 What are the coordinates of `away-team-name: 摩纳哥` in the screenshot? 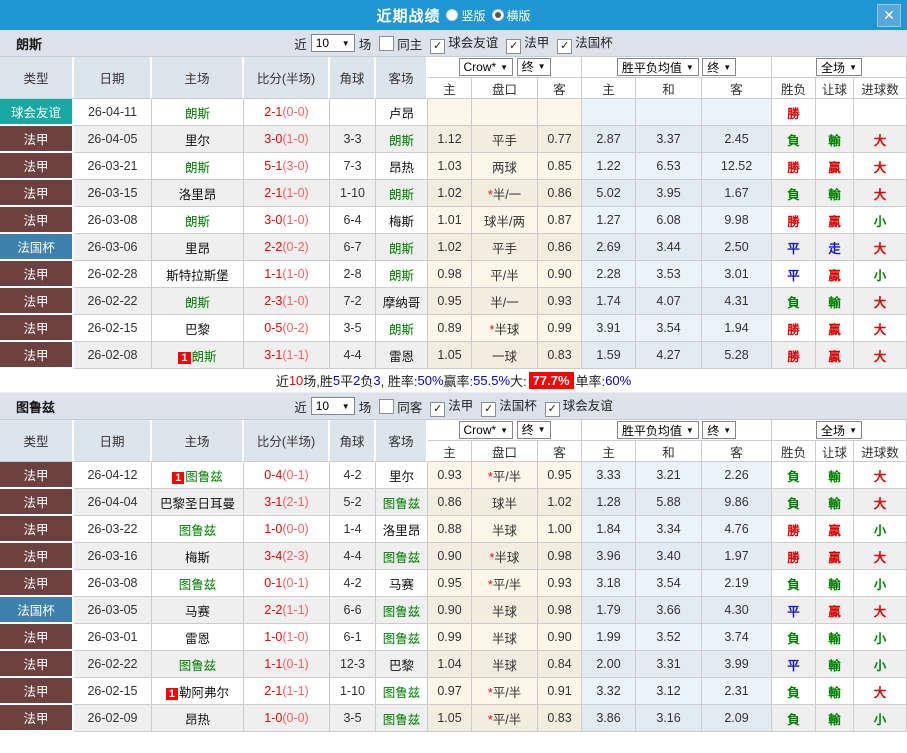 It's located at (401, 302).